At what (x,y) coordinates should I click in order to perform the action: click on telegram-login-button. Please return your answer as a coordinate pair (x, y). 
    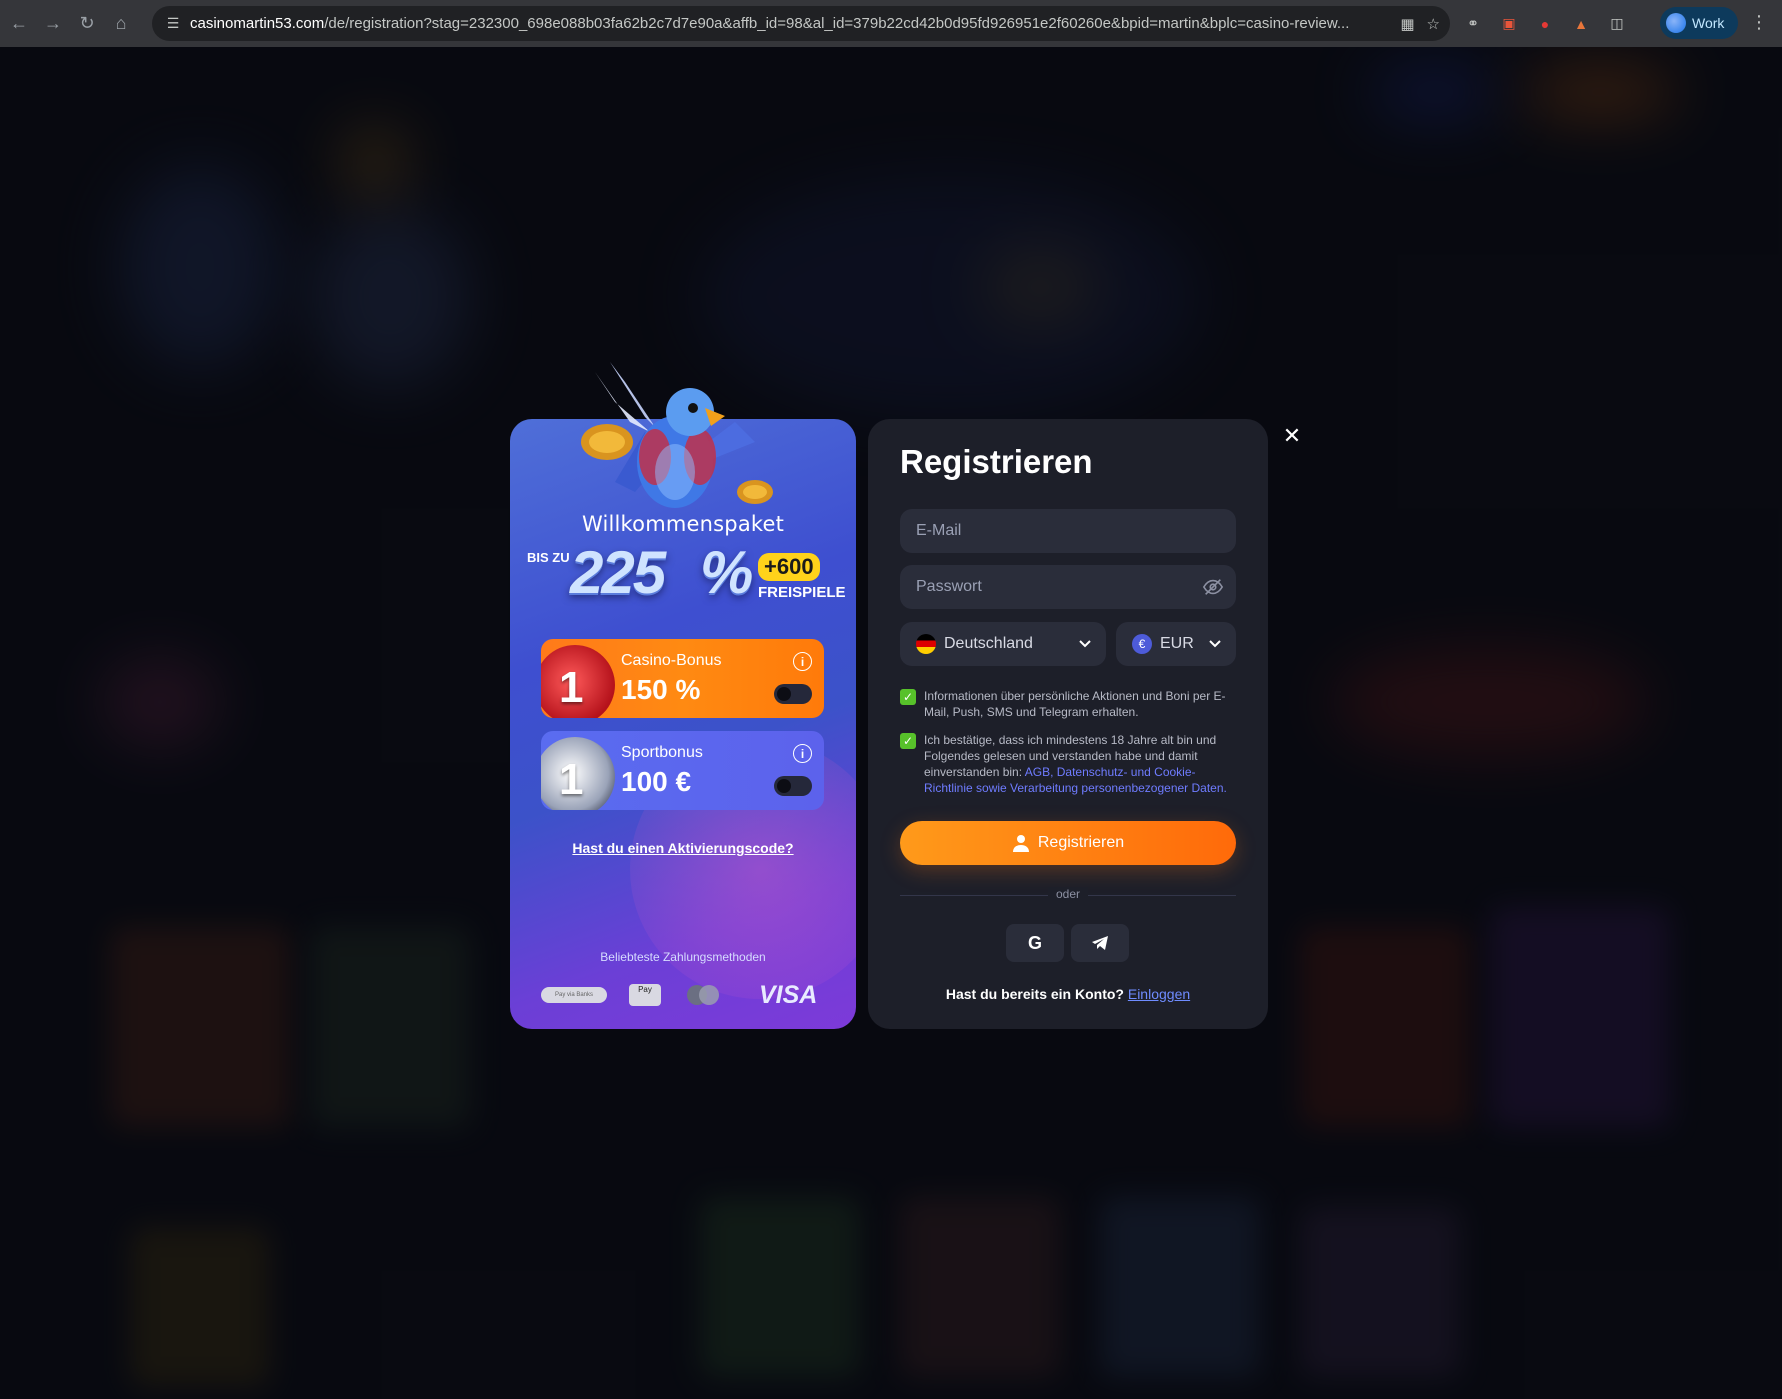
    Looking at the image, I should click on (1100, 943).